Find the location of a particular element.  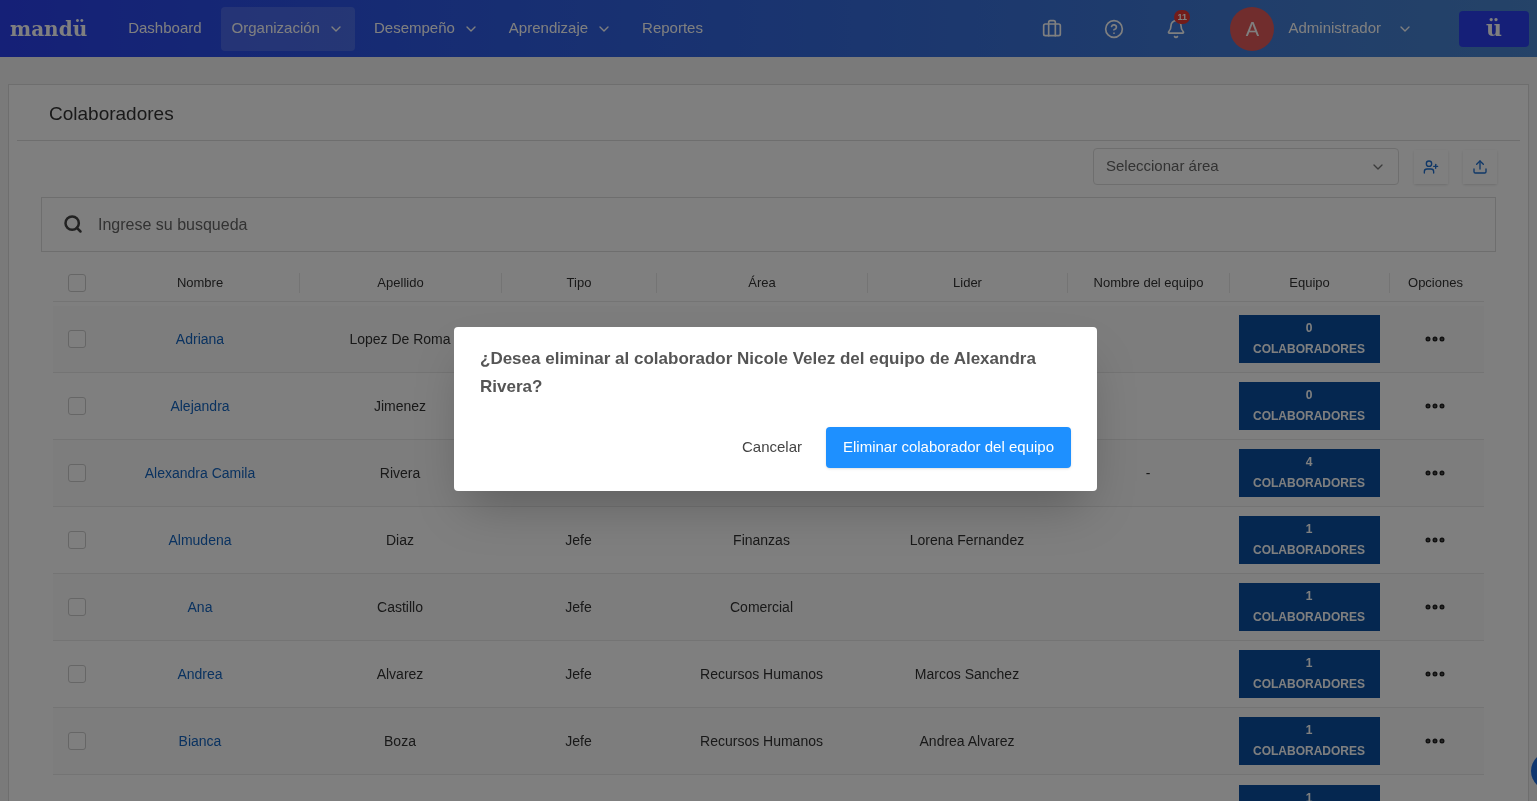

nav-tab: Dashboard is located at coordinates (165, 28).